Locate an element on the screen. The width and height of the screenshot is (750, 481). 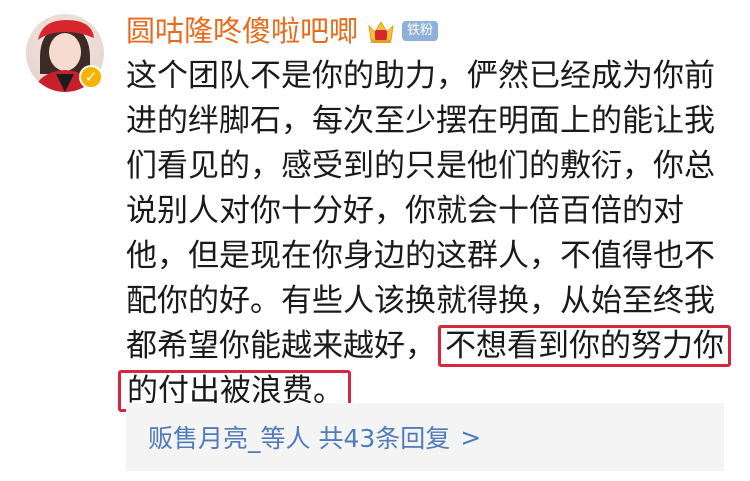
comment-line: 配你的好。有些人该换就得换，从始至终我 is located at coordinates (420, 301).